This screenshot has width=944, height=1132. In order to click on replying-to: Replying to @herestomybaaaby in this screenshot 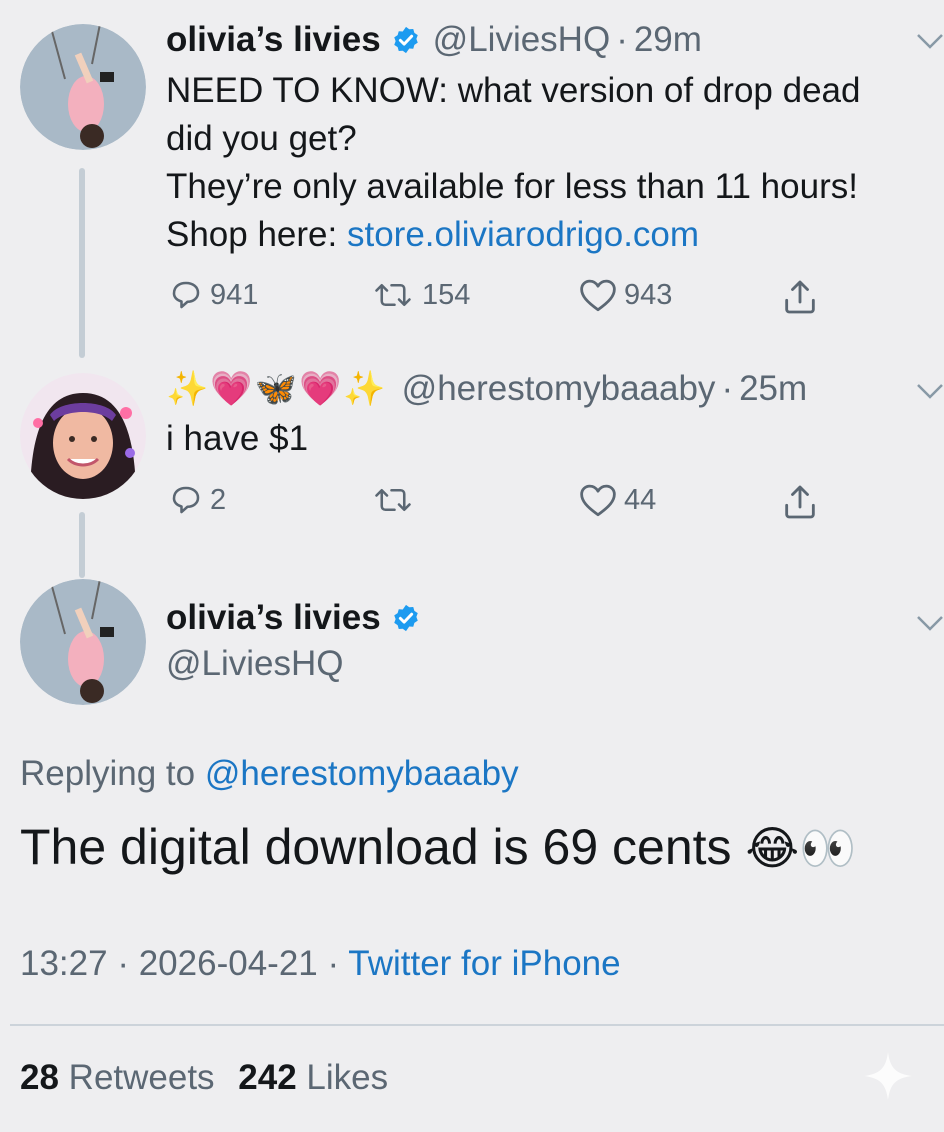, I will do `click(269, 774)`.